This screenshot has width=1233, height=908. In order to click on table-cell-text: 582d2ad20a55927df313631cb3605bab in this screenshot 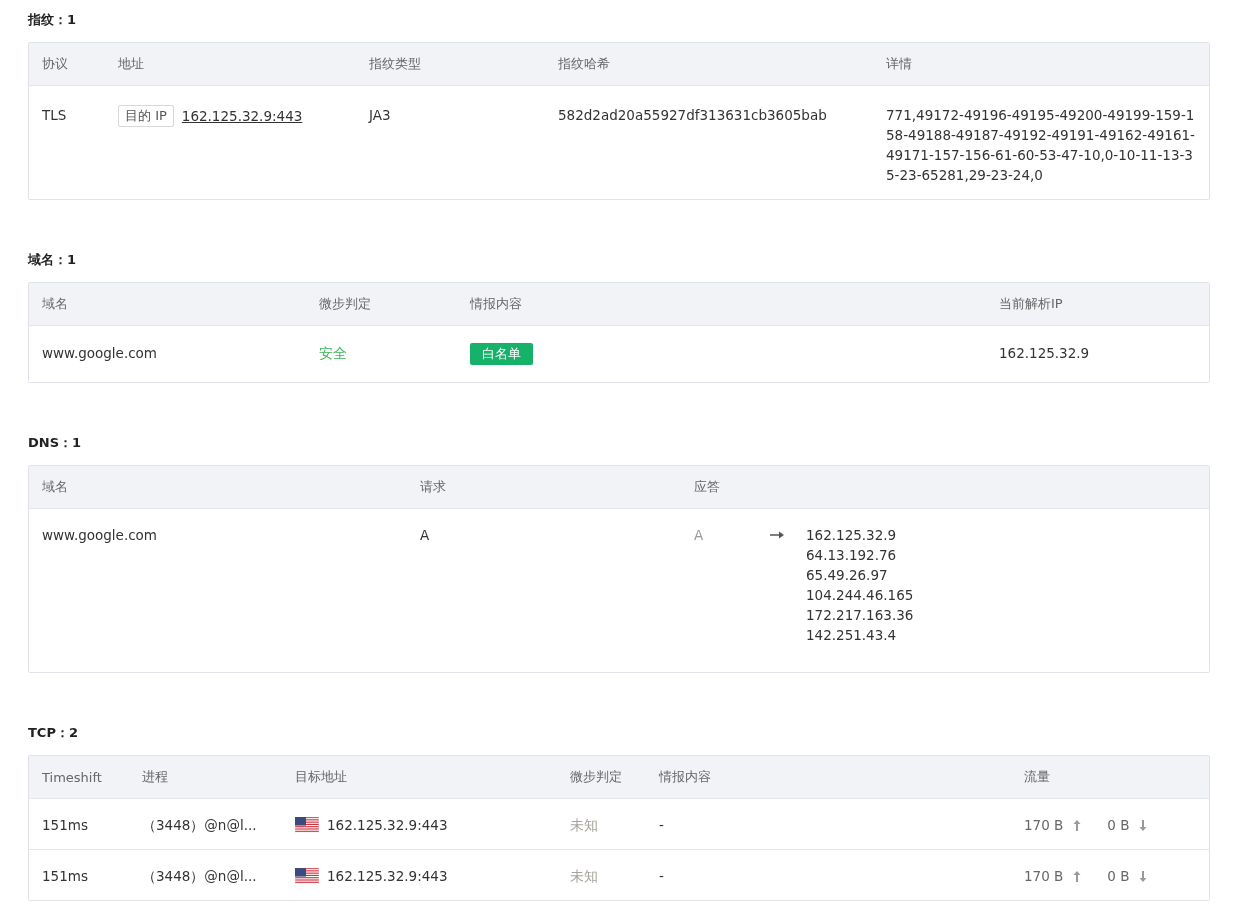, I will do `click(693, 115)`.